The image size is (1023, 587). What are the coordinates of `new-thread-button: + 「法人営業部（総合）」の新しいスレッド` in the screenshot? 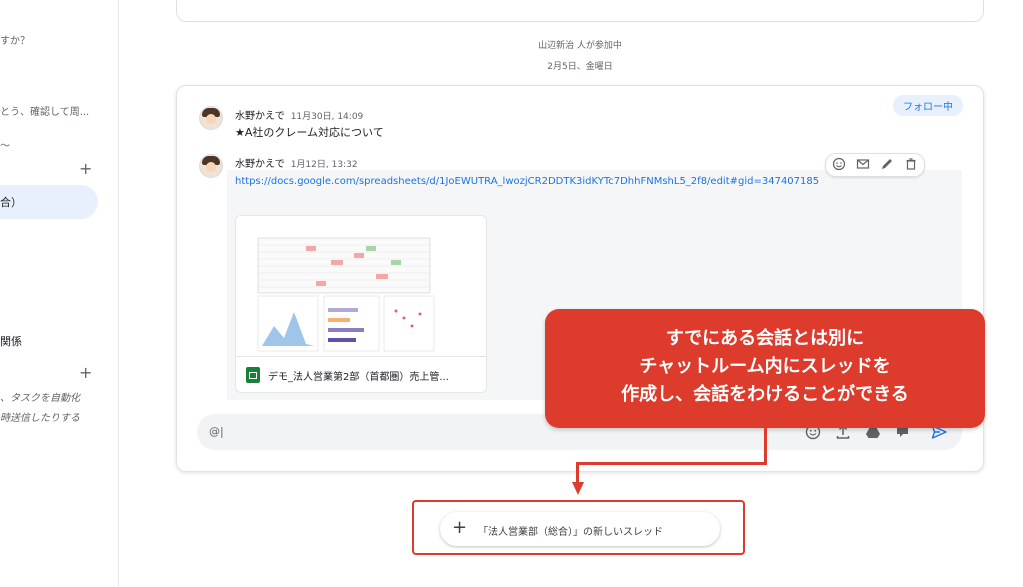 It's located at (580, 529).